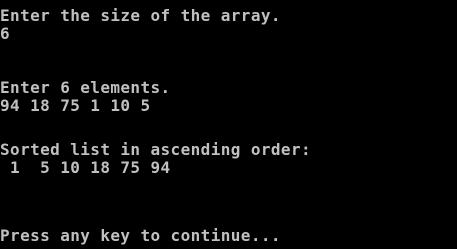  I want to click on prompt-array-size: Enter the size of the array., so click(140, 15).